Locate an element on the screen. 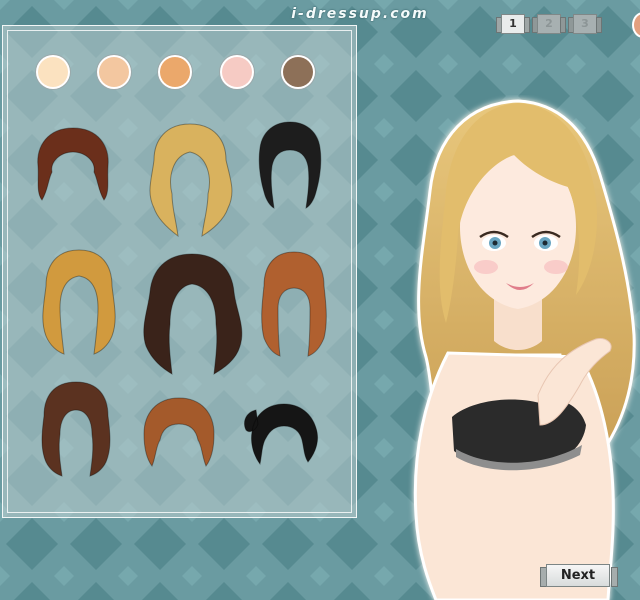 The height and width of the screenshot is (600, 640). page-1-button: 1 is located at coordinates (513, 24).